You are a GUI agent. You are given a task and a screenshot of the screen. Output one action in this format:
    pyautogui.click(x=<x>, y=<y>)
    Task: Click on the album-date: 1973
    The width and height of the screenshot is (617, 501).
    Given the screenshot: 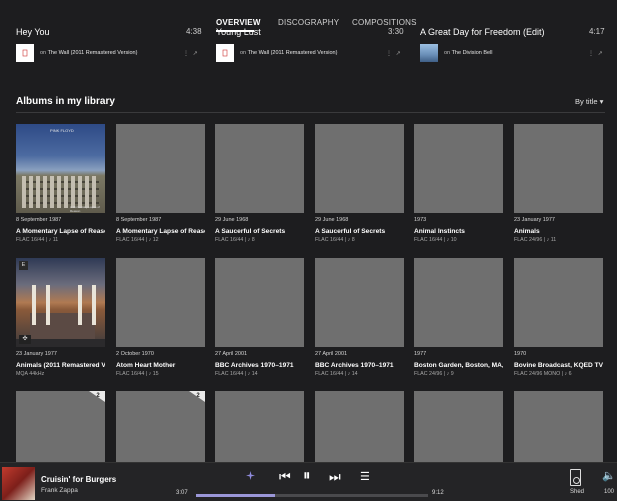 What is the action you would take?
    pyautogui.click(x=420, y=220)
    